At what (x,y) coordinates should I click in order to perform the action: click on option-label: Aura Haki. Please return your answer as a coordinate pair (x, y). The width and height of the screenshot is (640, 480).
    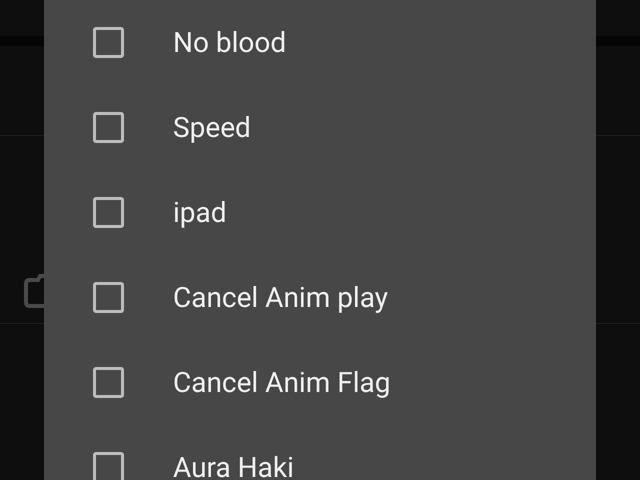
    Looking at the image, I should click on (233, 465).